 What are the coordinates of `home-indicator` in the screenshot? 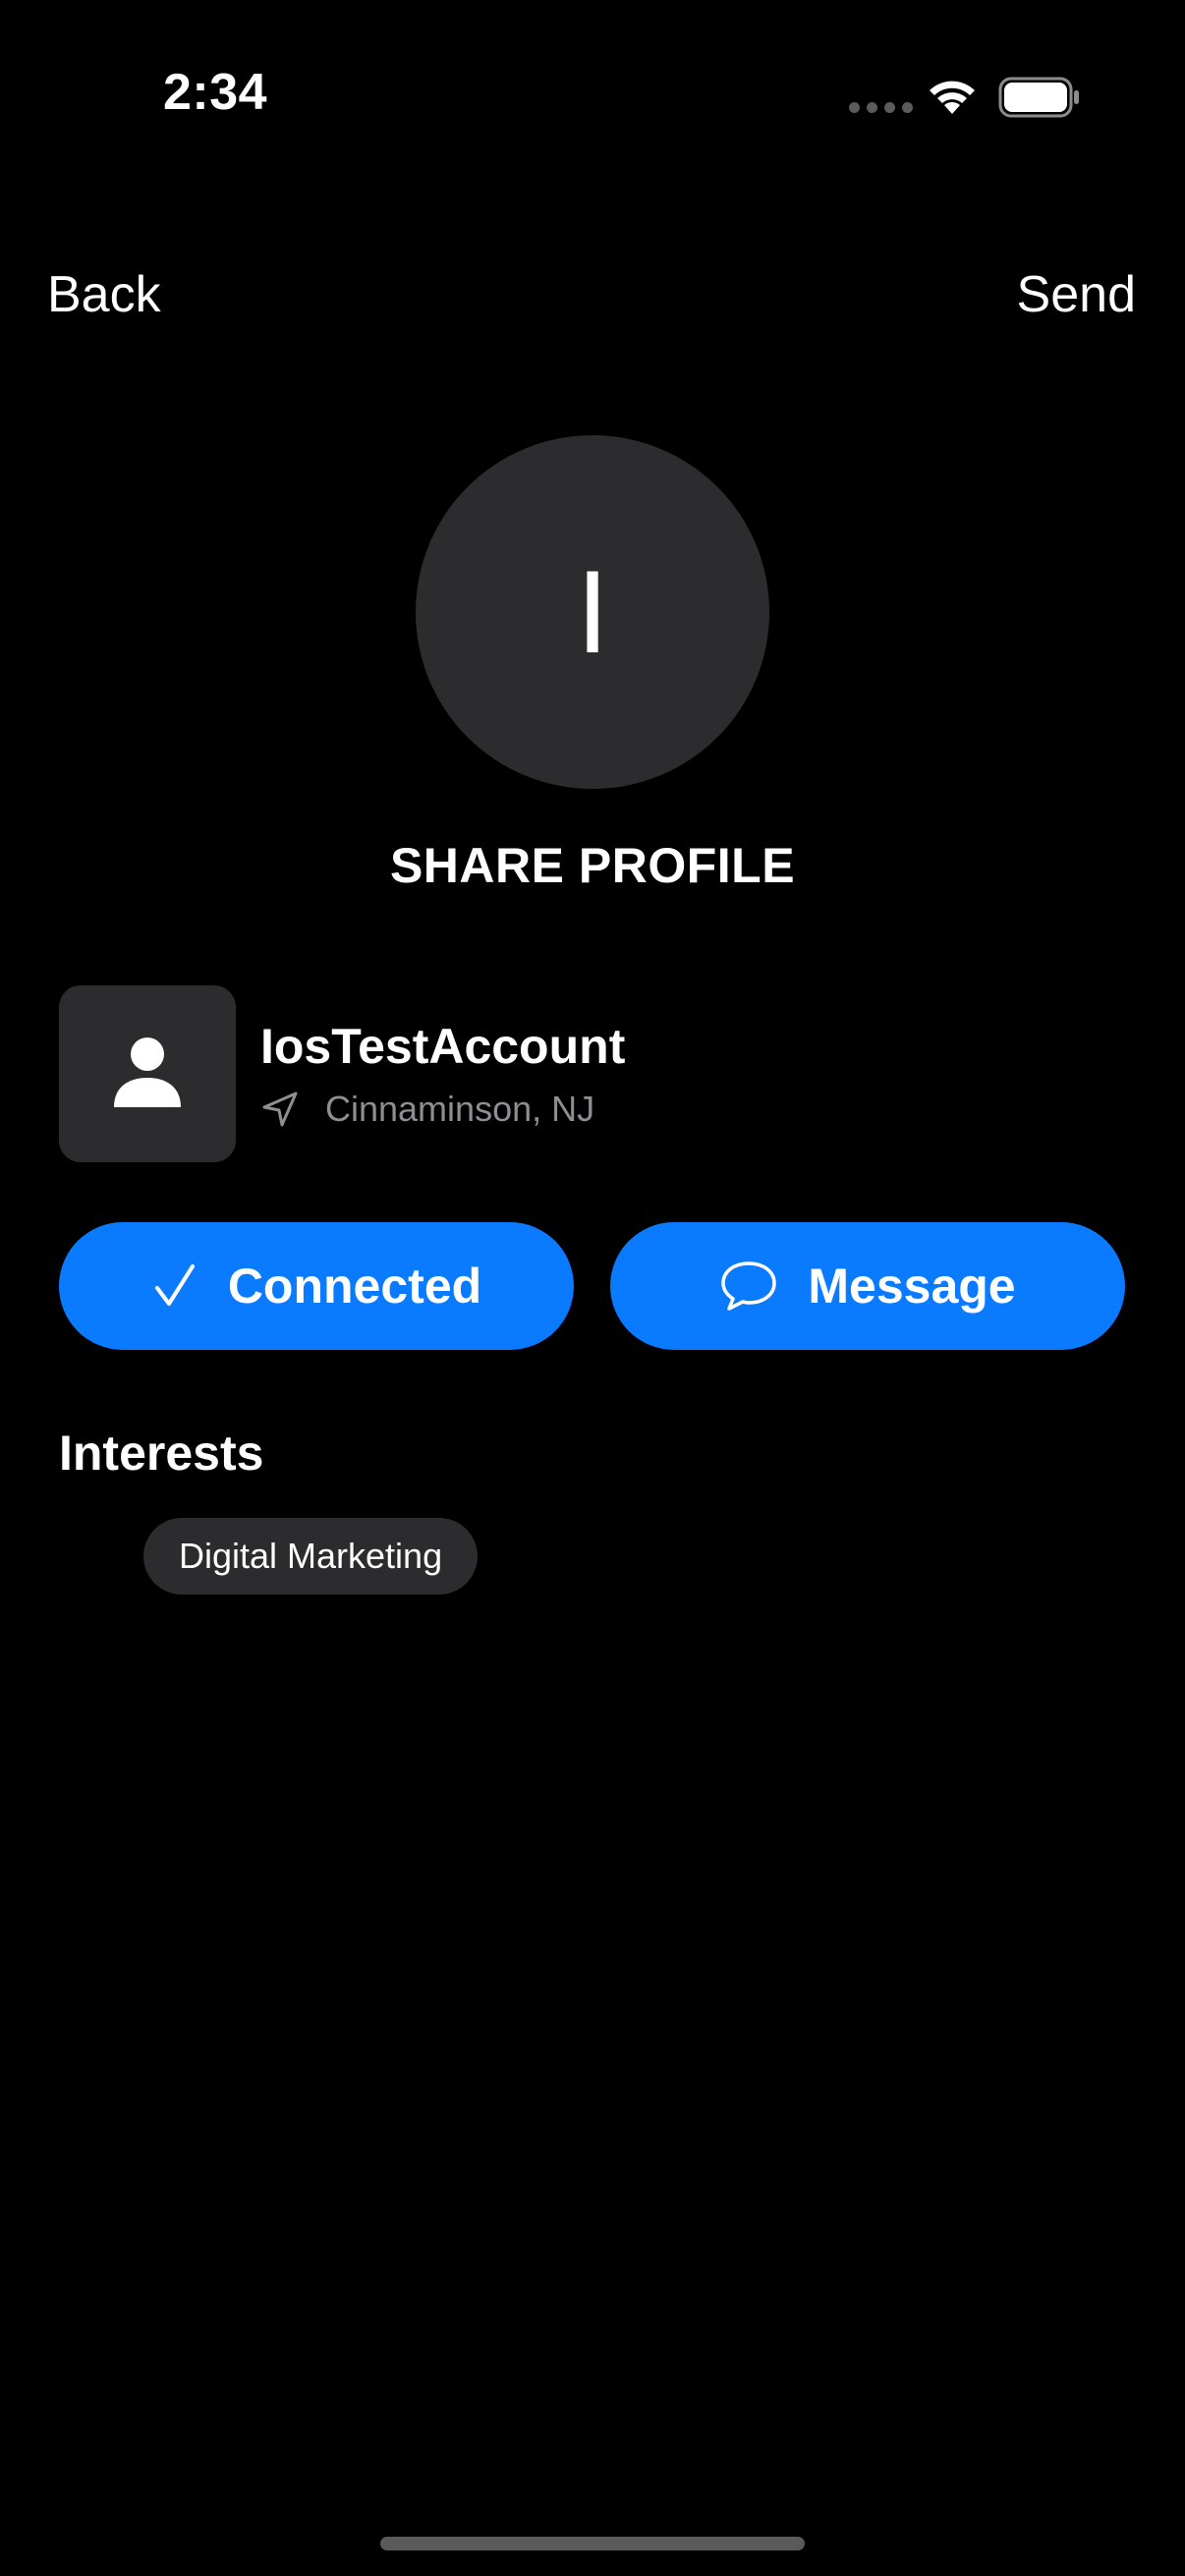 It's located at (592, 2543).